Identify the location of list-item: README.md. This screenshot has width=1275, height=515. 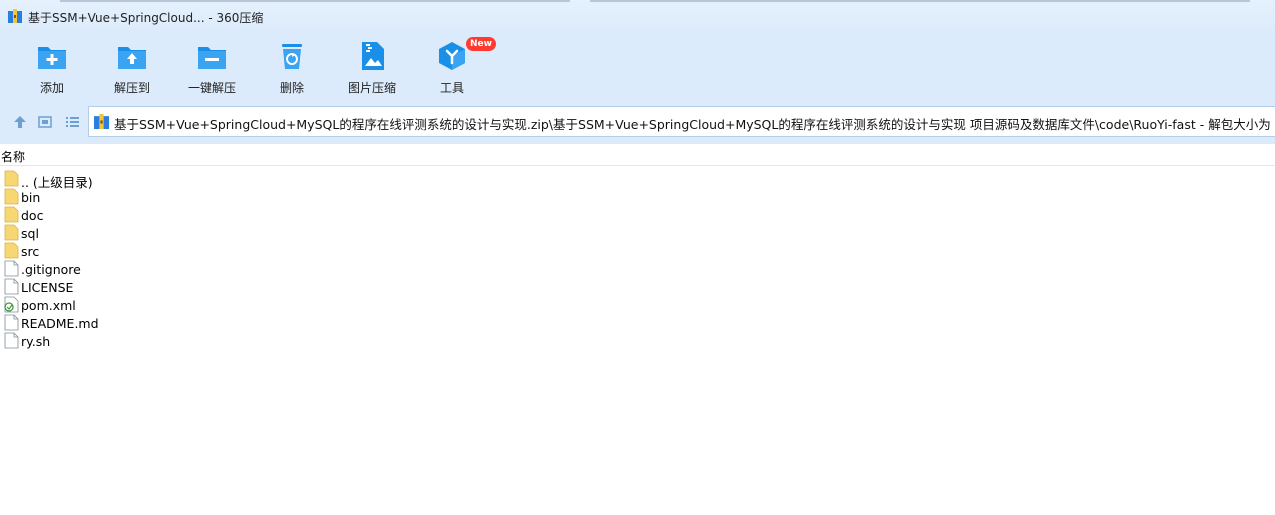
(154, 323).